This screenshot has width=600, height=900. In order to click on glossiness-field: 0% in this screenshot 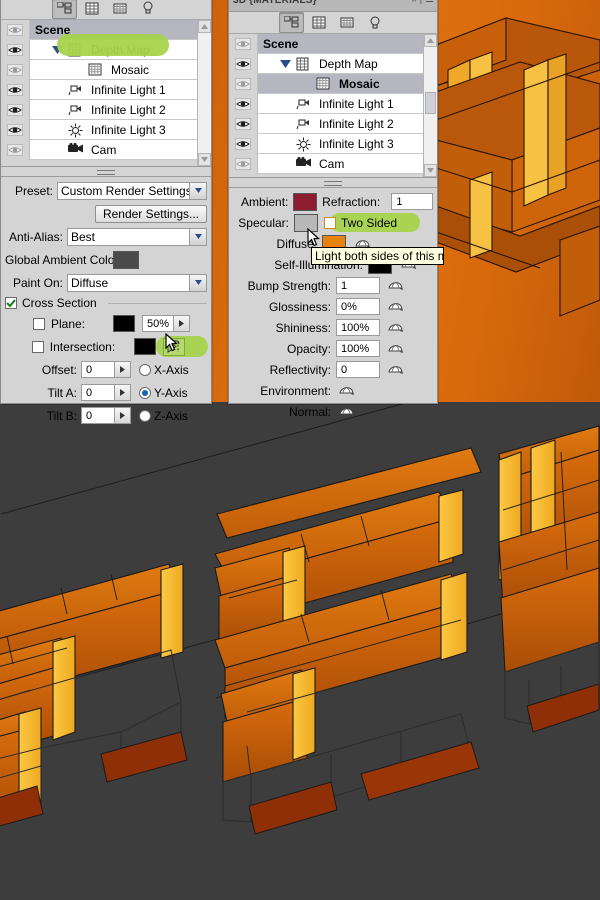, I will do `click(358, 306)`.